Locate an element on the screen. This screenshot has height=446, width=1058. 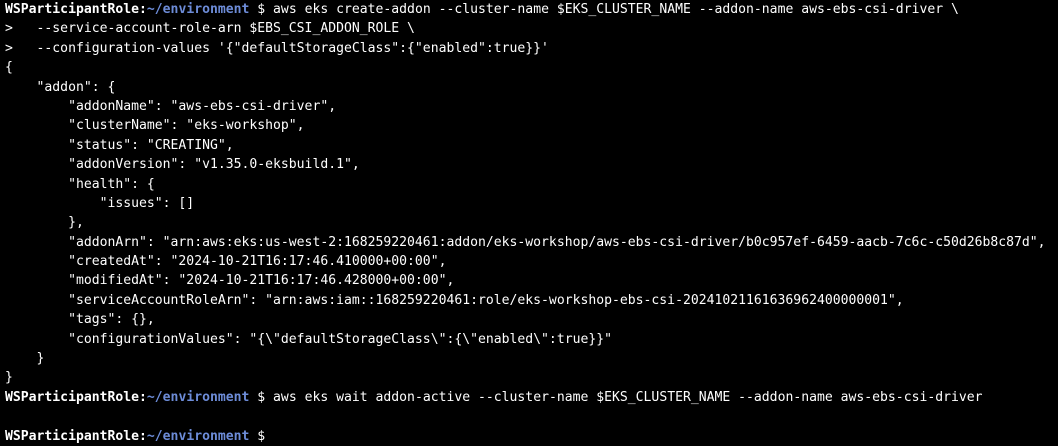
output-line: }, is located at coordinates (44, 223).